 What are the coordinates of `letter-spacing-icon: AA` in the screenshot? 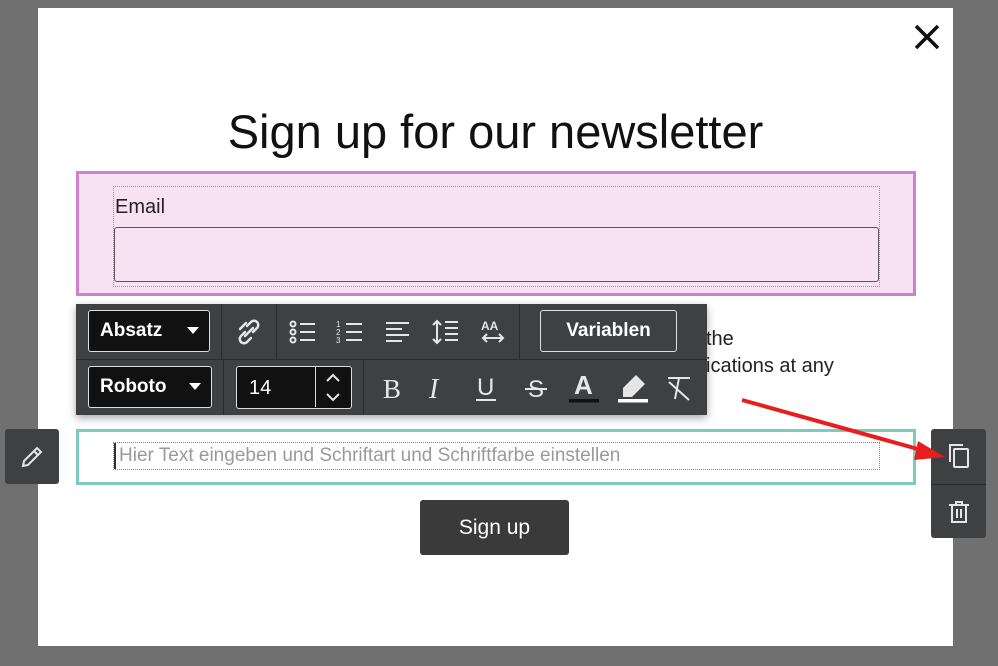 It's located at (493, 331).